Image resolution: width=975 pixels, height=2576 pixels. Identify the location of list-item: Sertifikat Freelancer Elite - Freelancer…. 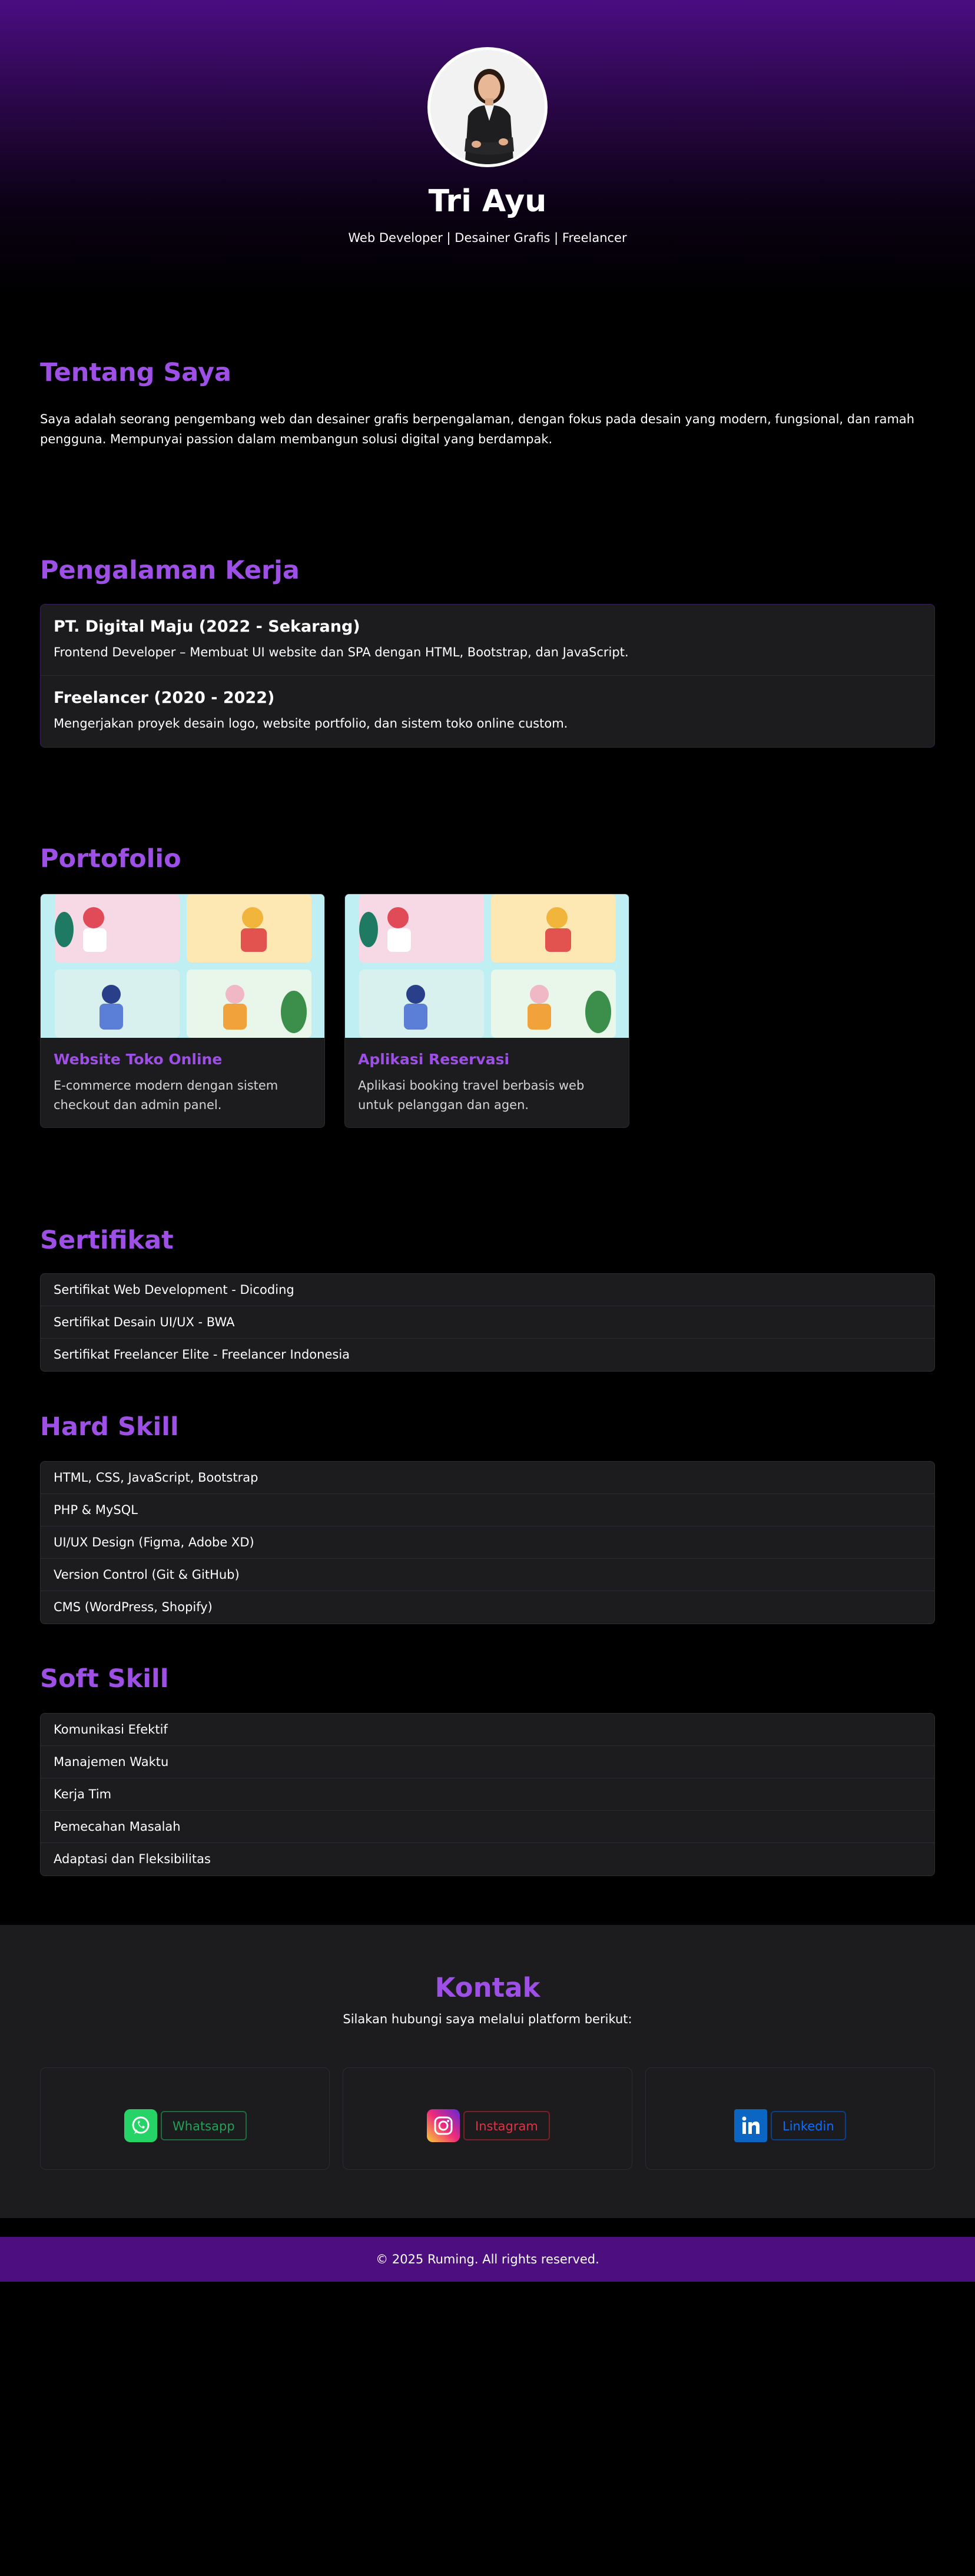
(202, 1354).